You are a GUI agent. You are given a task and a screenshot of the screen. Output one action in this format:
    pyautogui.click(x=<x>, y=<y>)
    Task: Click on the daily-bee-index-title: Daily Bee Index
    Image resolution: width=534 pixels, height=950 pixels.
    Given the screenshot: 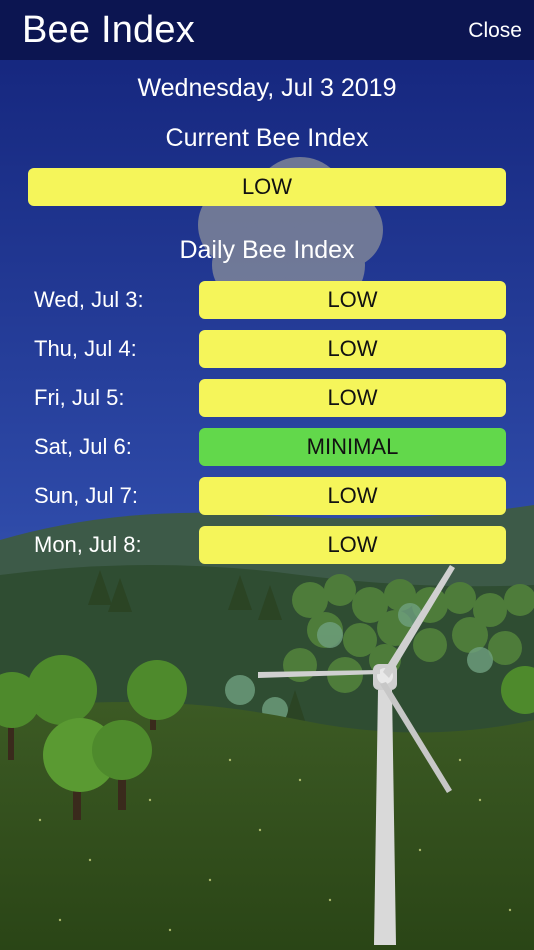 What is the action you would take?
    pyautogui.click(x=267, y=250)
    